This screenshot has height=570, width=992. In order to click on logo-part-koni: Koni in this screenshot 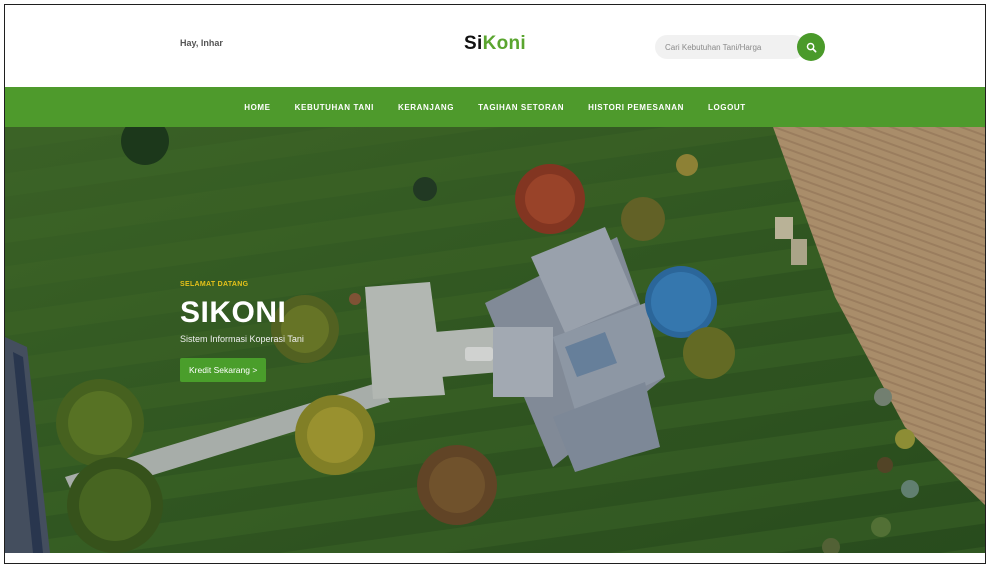, I will do `click(504, 43)`.